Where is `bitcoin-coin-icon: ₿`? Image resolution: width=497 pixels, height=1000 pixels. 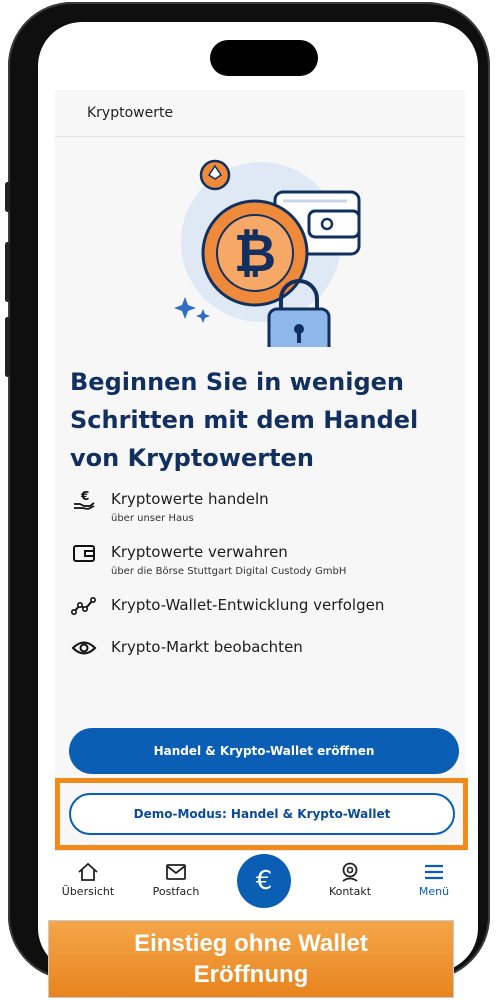
bitcoin-coin-icon: ₿ is located at coordinates (255, 253).